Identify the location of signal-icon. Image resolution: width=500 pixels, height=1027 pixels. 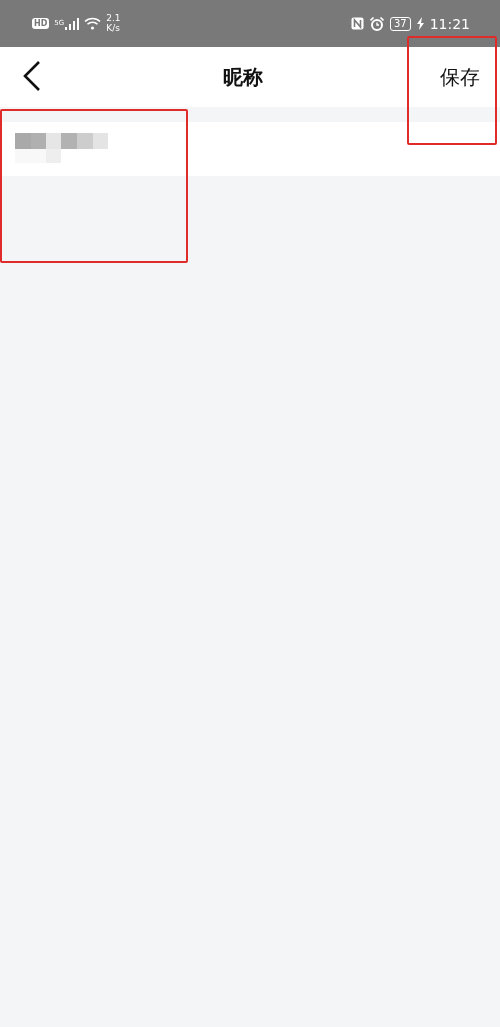
(72, 23).